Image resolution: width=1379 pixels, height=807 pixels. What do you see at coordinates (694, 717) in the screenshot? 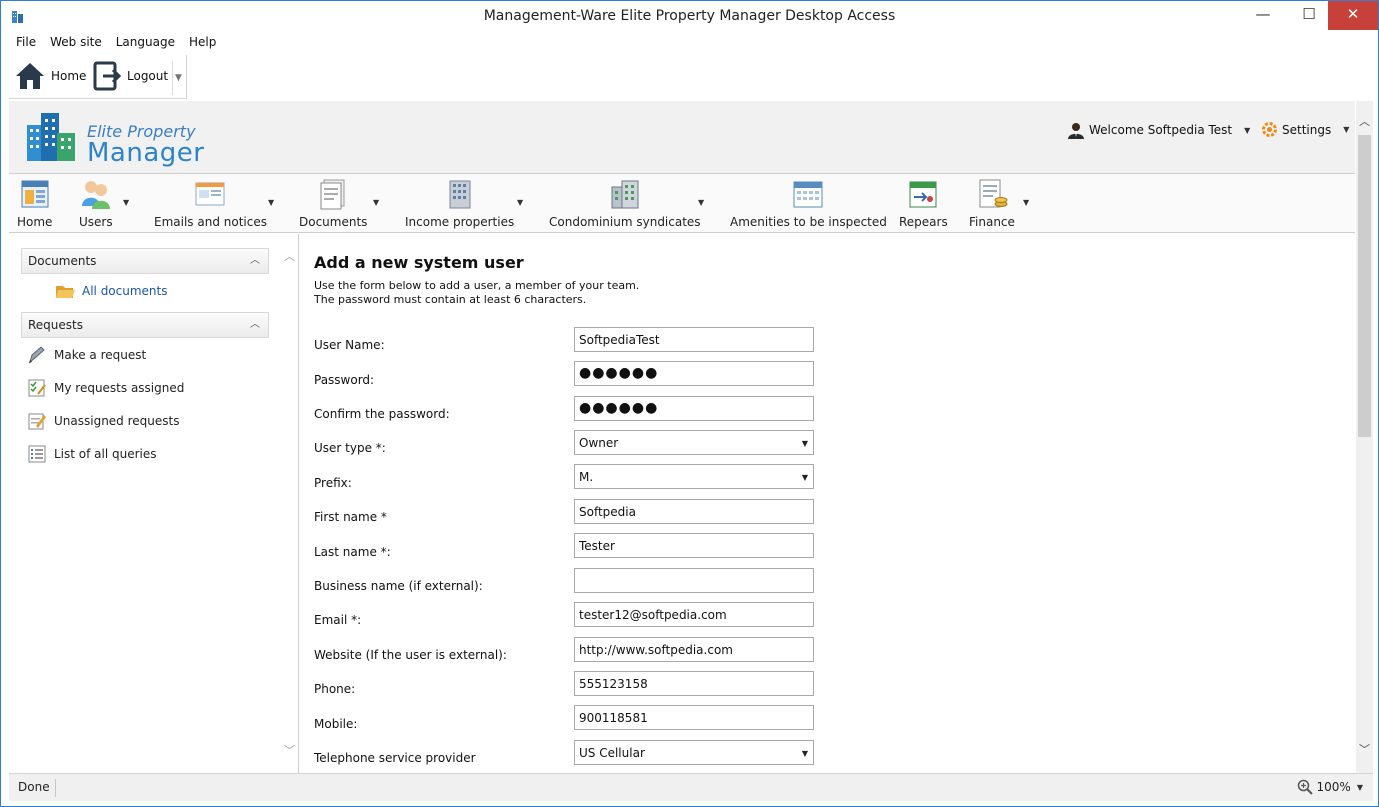
I see `mobile-input: 900118581` at bounding box center [694, 717].